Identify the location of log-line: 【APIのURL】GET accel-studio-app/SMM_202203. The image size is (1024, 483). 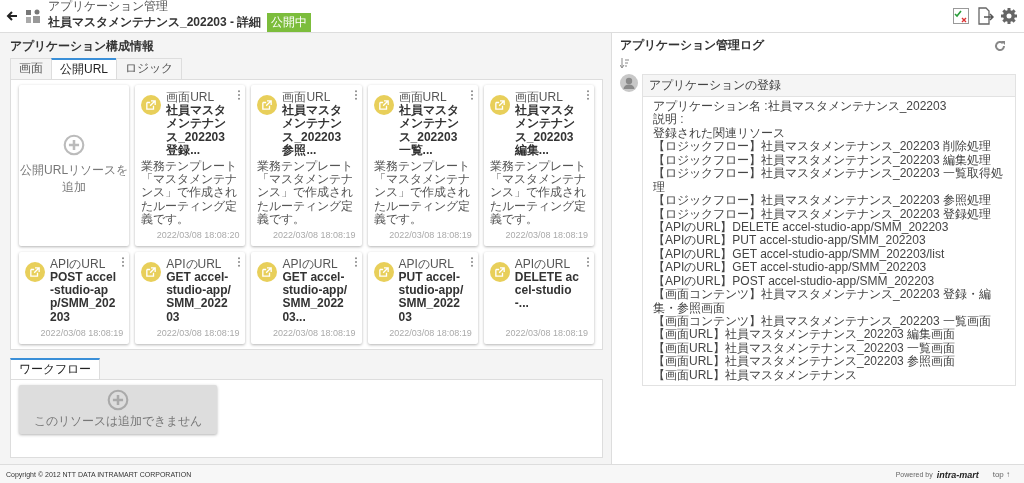
(790, 268).